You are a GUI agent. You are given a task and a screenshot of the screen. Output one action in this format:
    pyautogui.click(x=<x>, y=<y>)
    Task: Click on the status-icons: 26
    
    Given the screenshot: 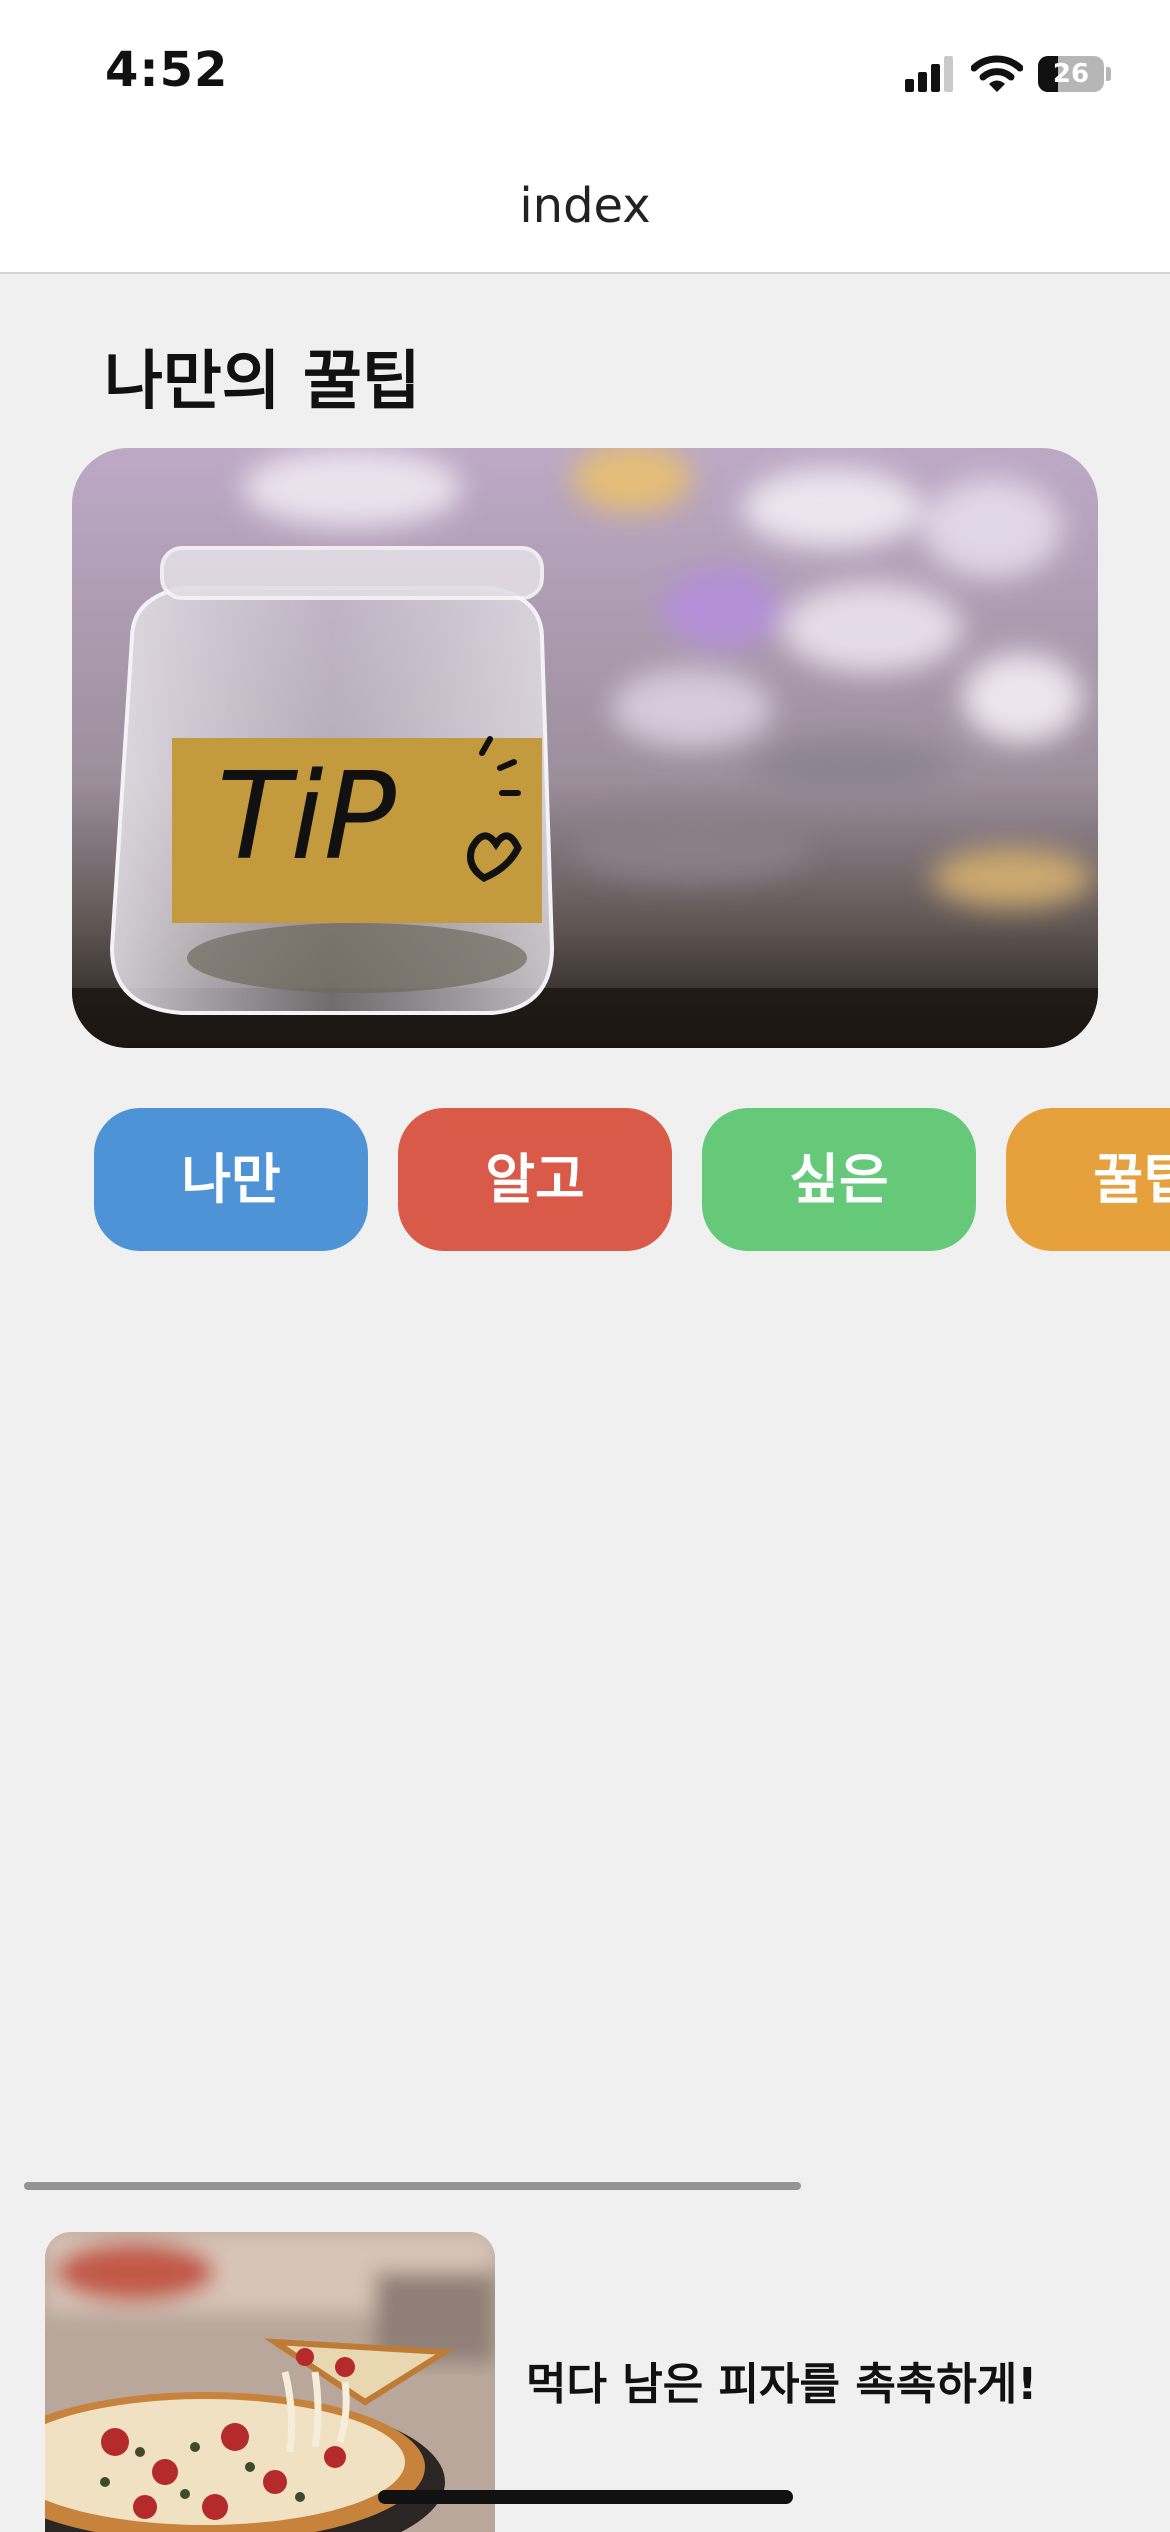 What is the action you would take?
    pyautogui.click(x=1010, y=74)
    